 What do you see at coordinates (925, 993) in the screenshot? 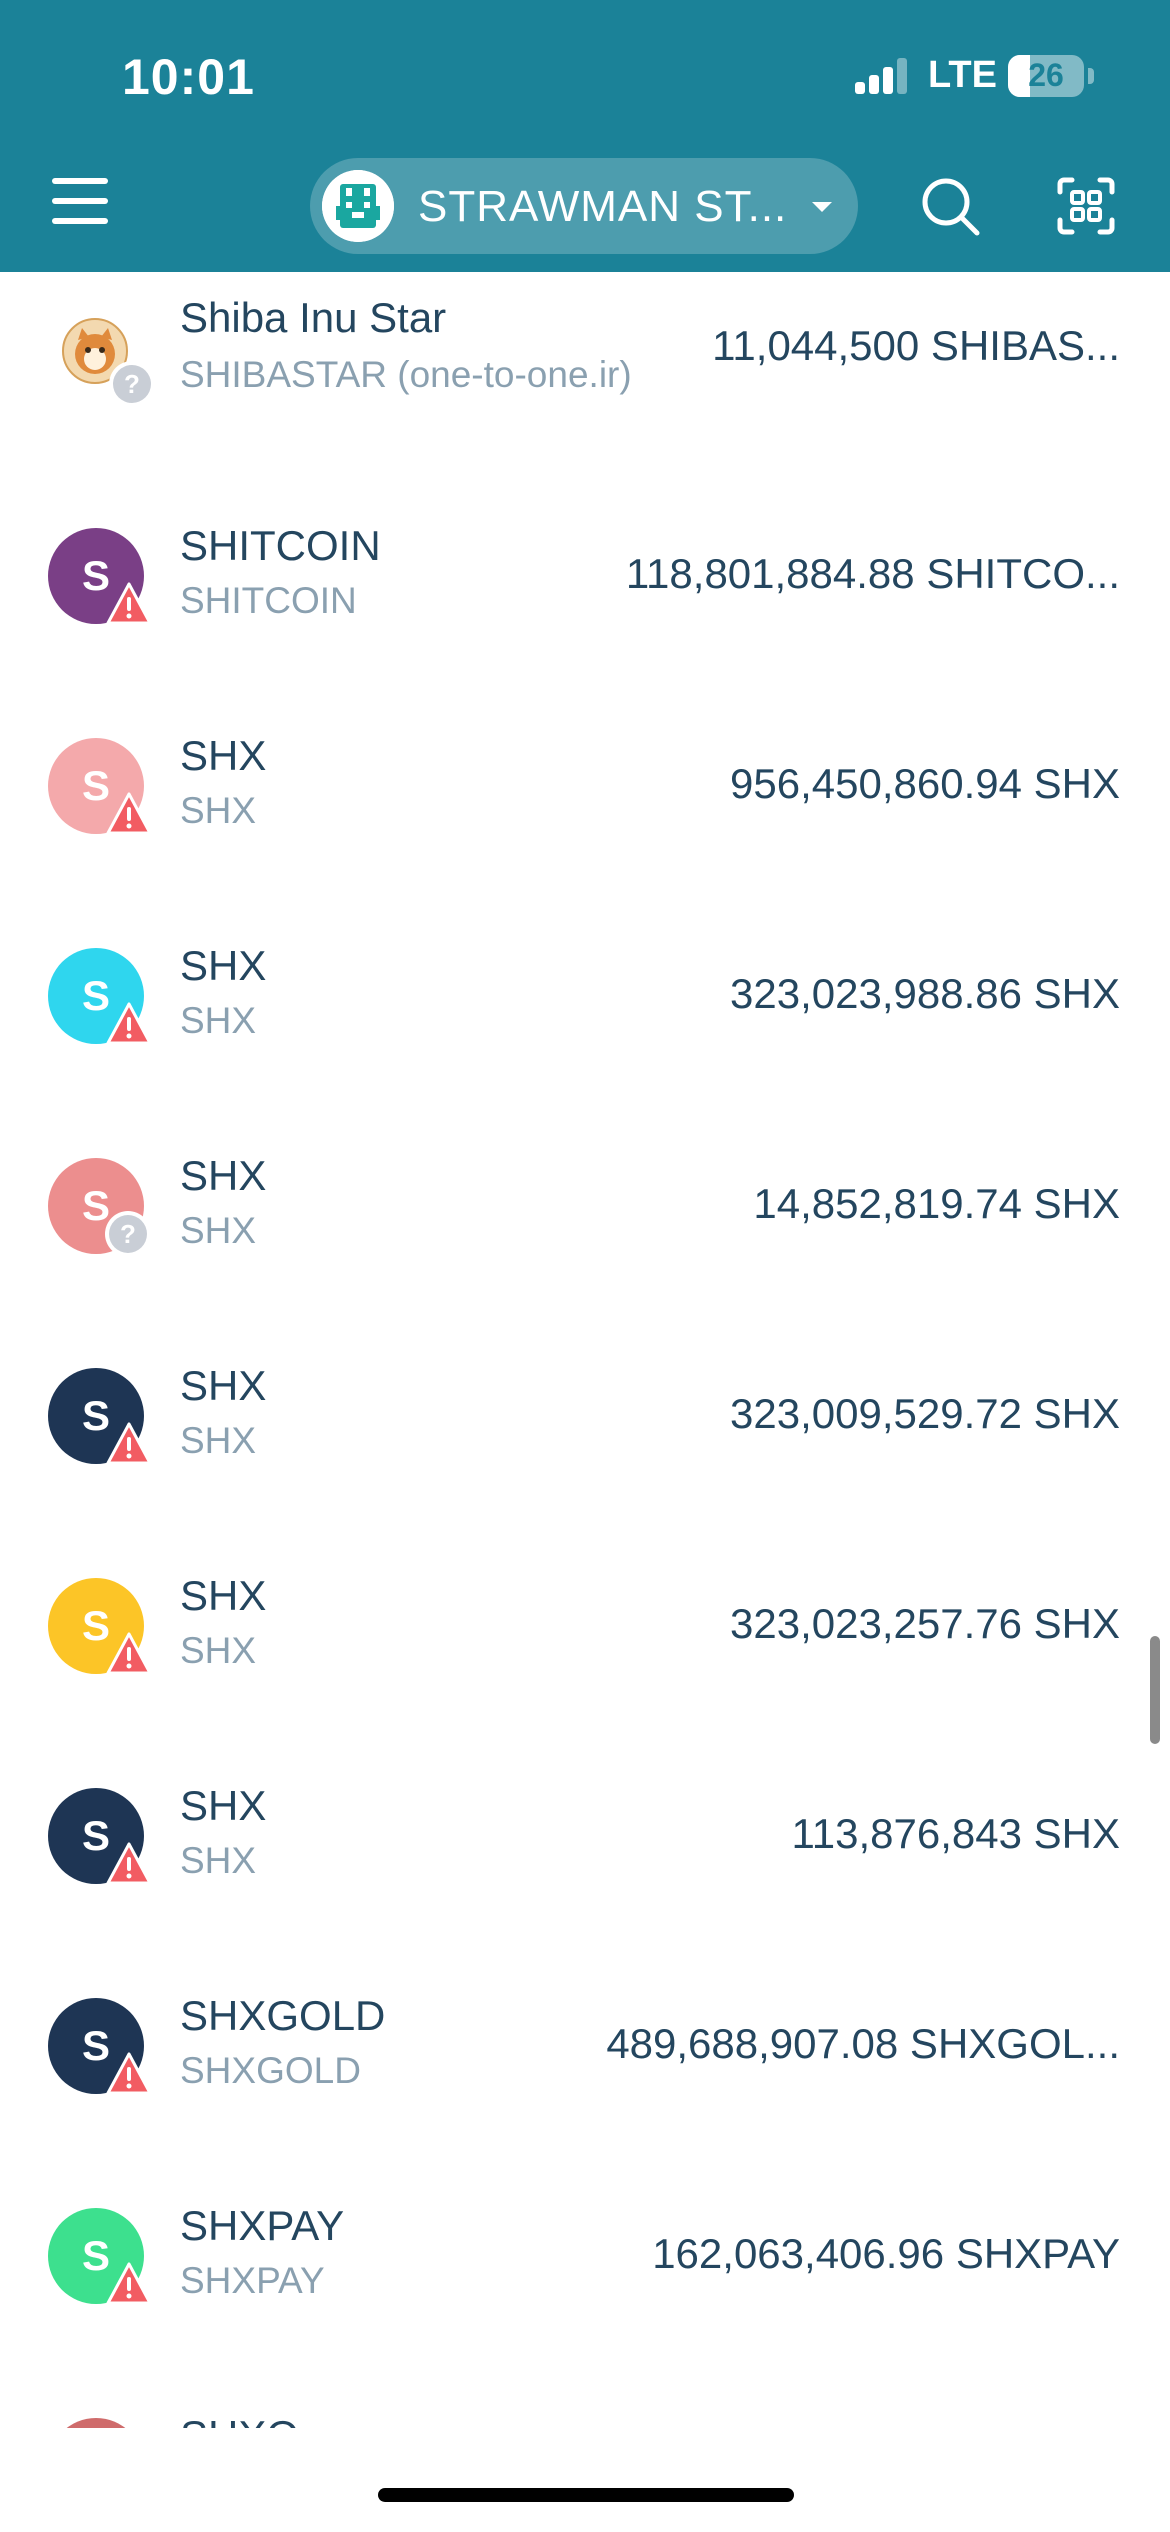
I see `token-balance: 323,023,988.86 SHX` at bounding box center [925, 993].